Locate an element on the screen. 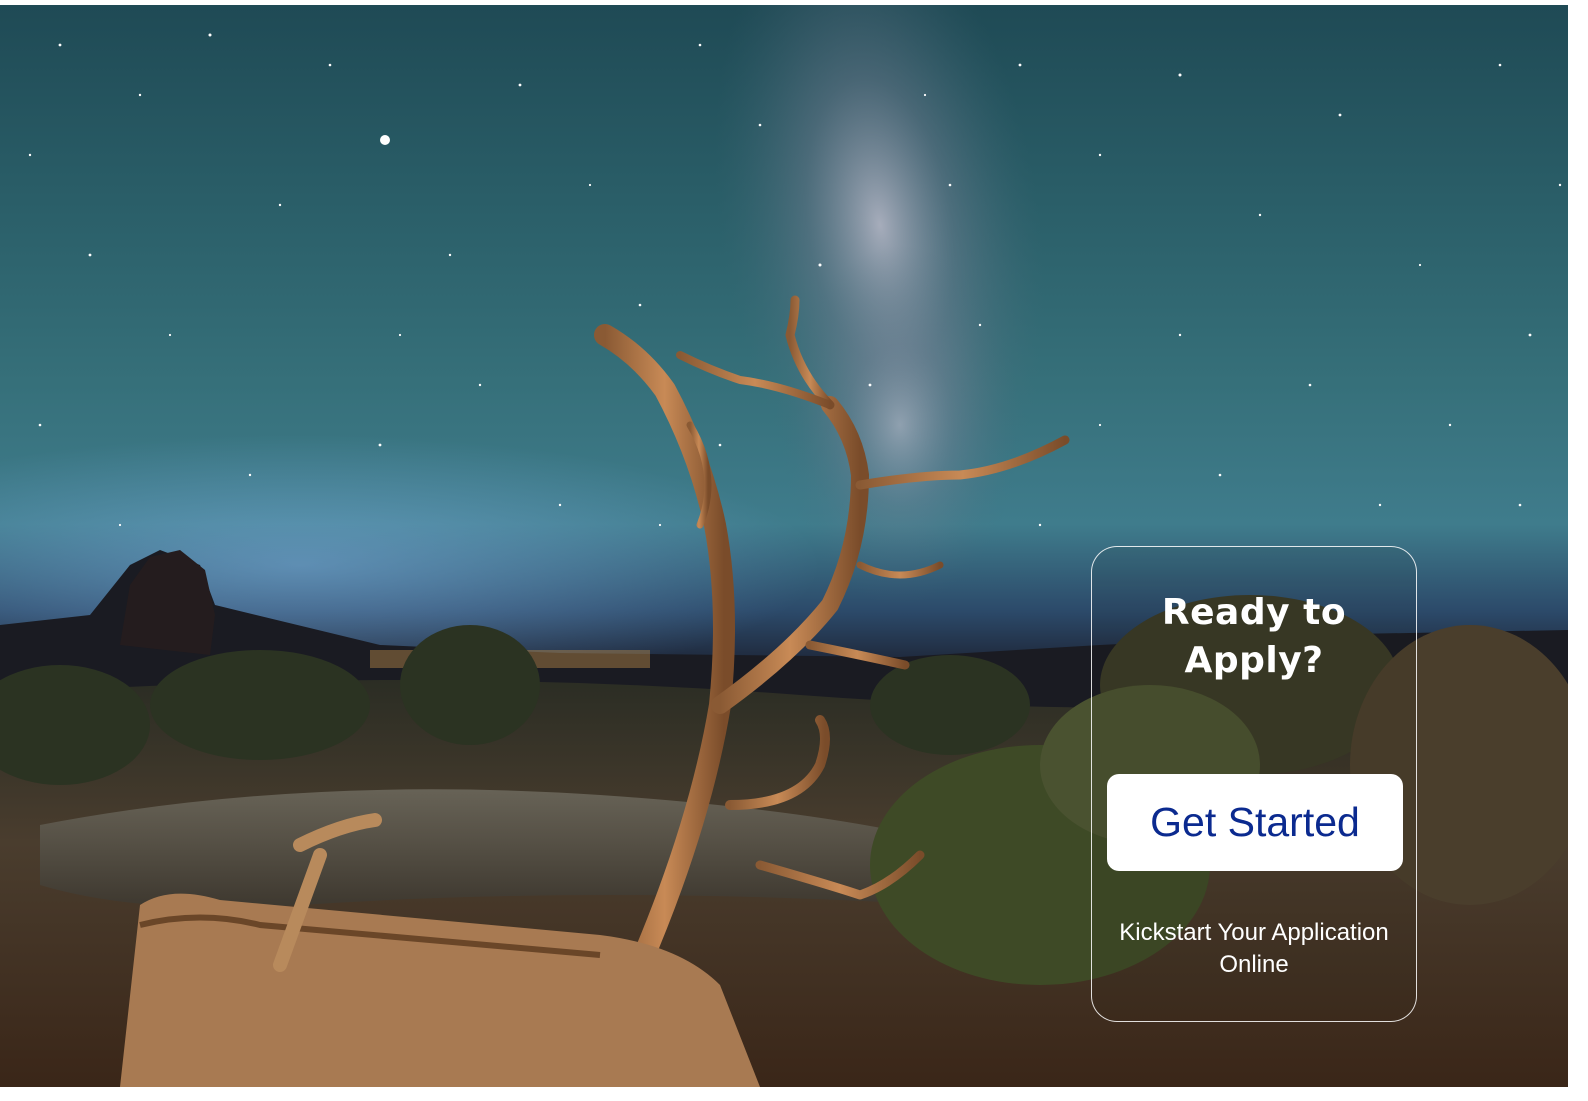  cta-title: Ready to Apply? is located at coordinates (1254, 636).